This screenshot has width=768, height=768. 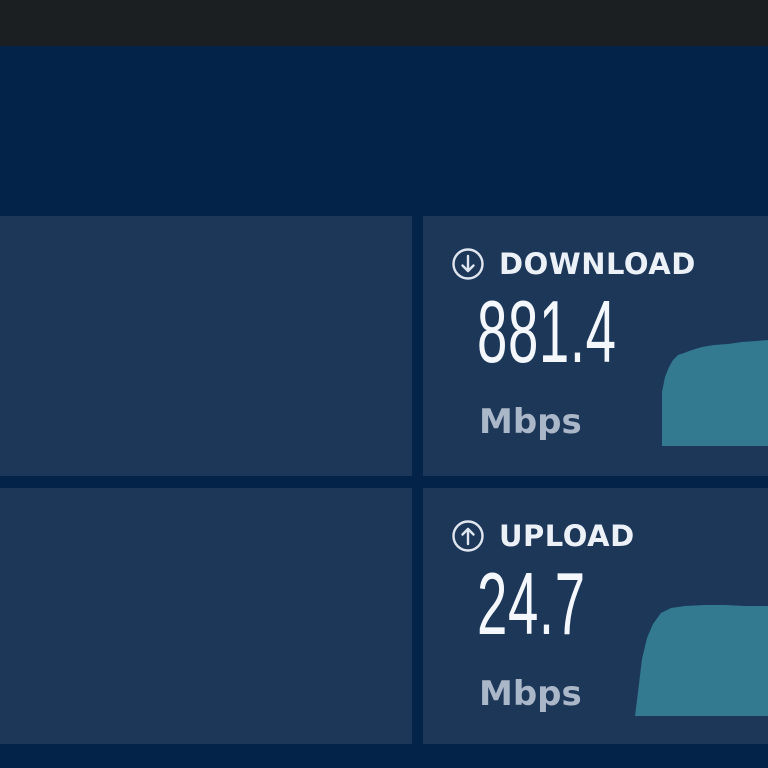 What do you see at coordinates (597, 264) in the screenshot?
I see `download-title: DOWNLOAD` at bounding box center [597, 264].